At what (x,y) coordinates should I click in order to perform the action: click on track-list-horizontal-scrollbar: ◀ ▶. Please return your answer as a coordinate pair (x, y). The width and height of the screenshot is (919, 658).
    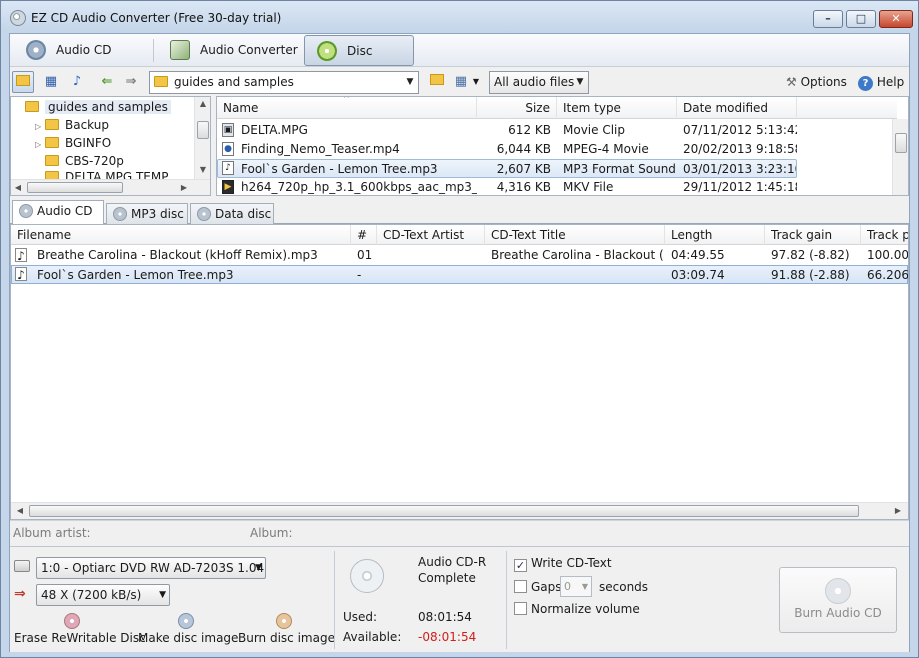
    Looking at the image, I should click on (459, 510).